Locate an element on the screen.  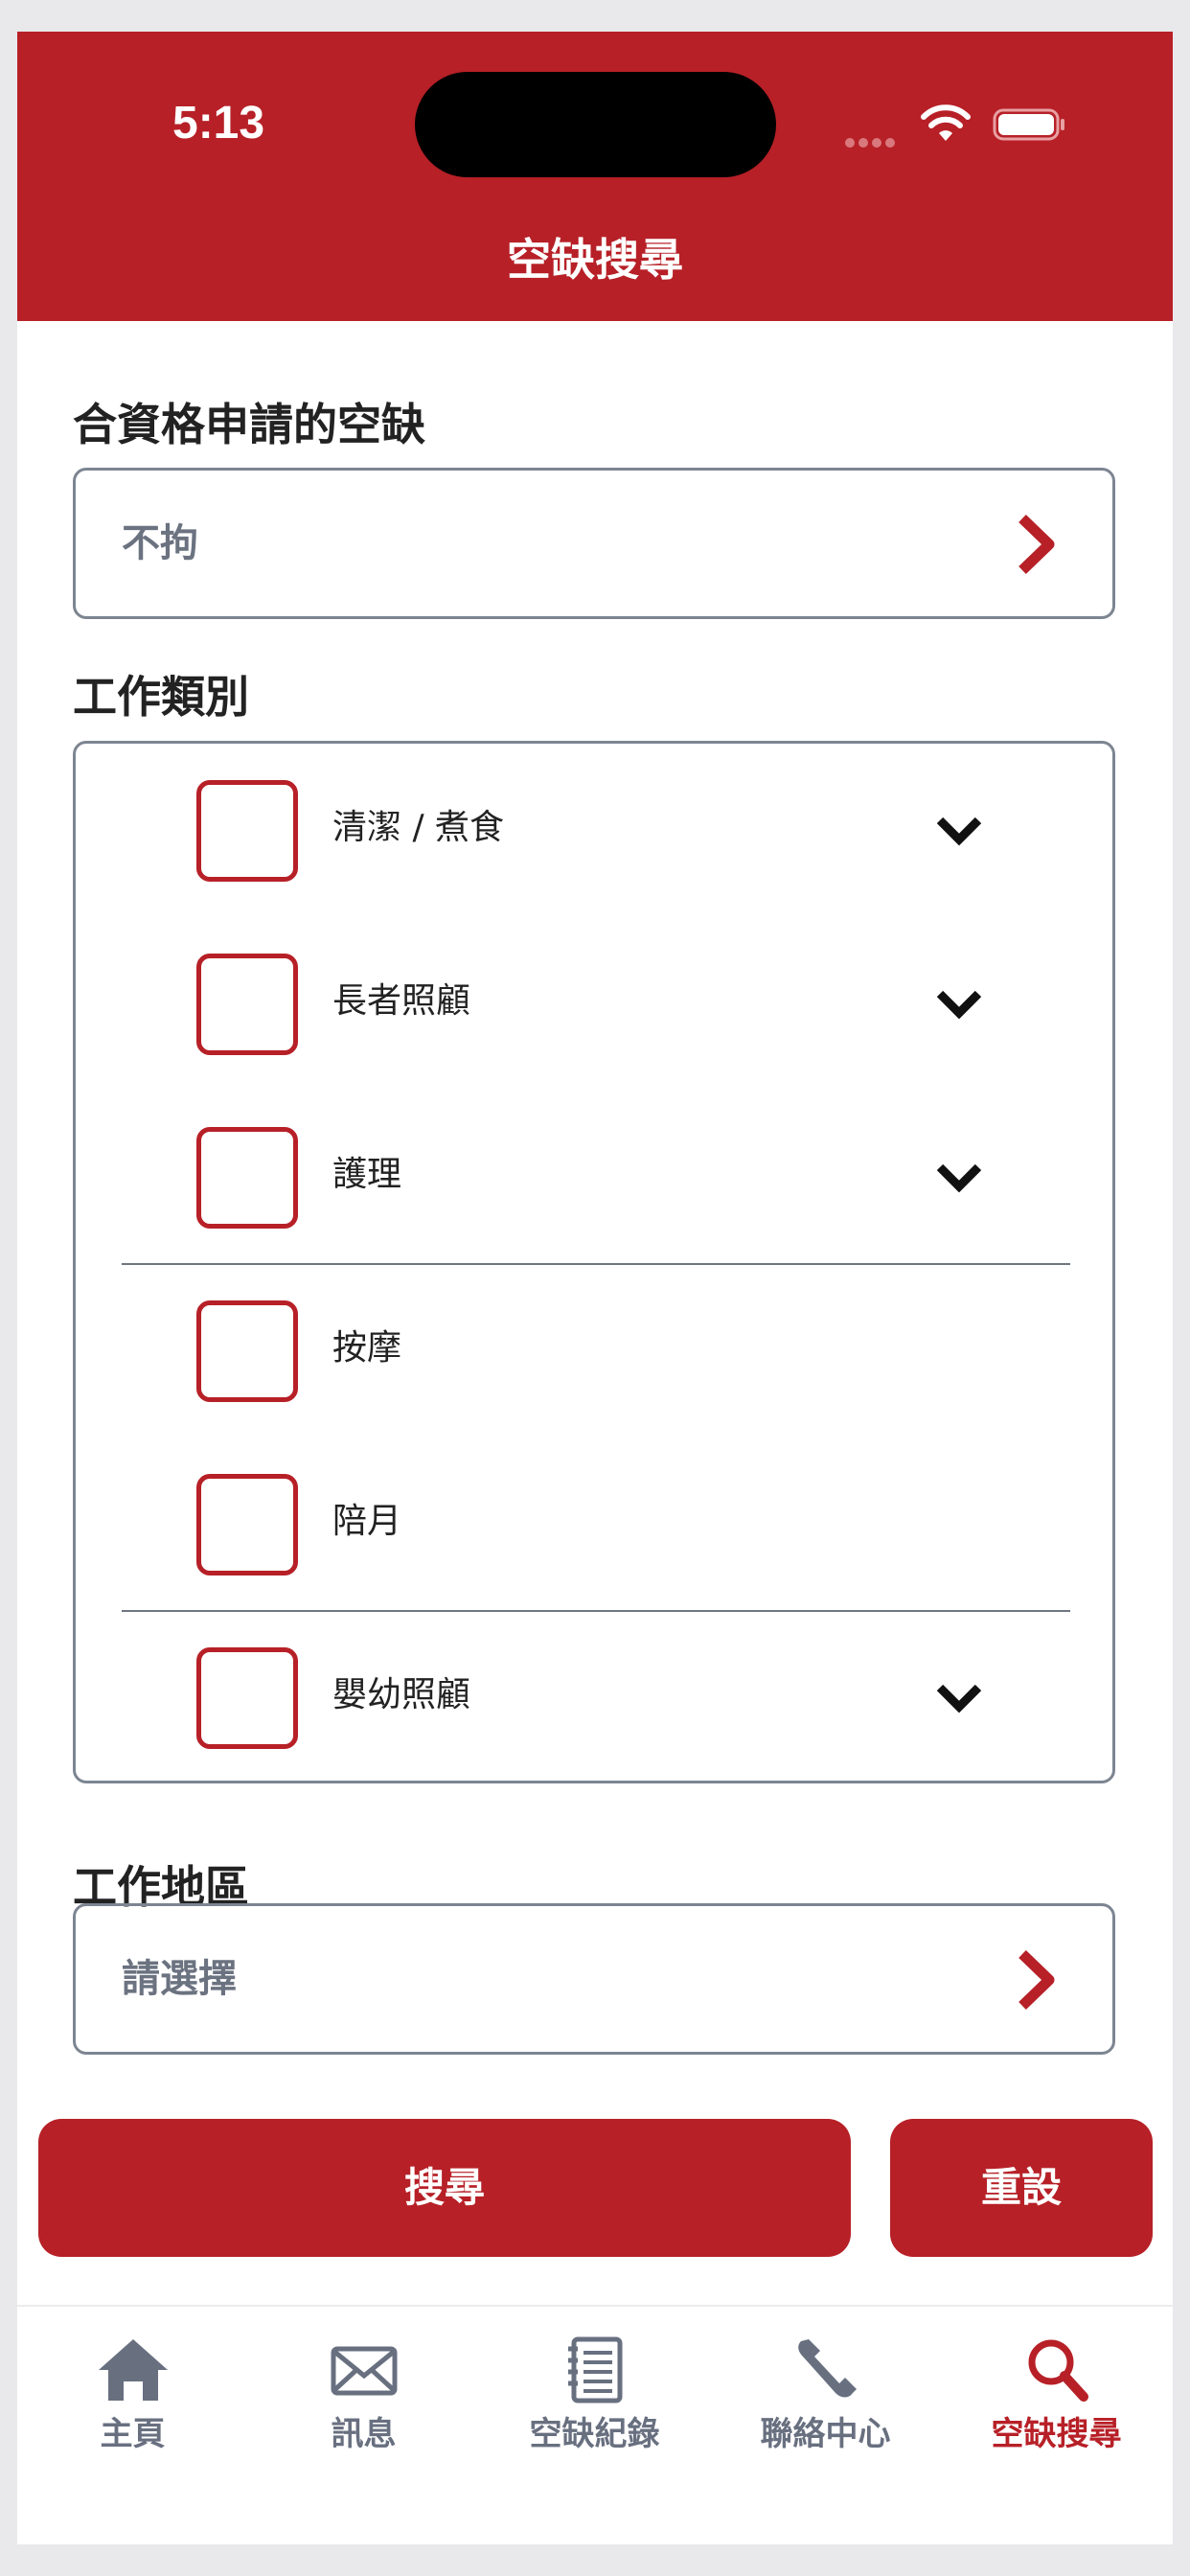
tab-bar: 主頁 訊息 空缺紀錄 聯絡中心 空缺搜尋 is located at coordinates (595, 2424).